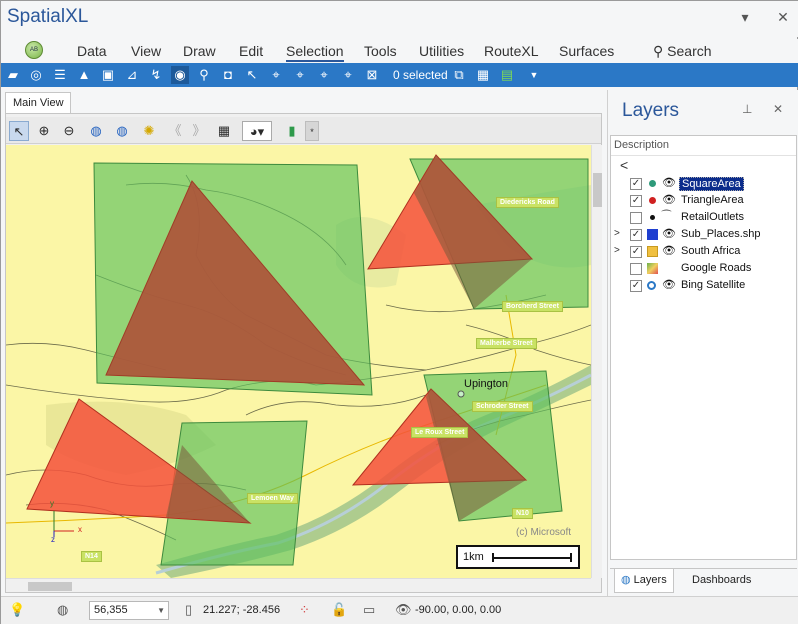  I want to click on search-box: ⚲ Search, so click(682, 51).